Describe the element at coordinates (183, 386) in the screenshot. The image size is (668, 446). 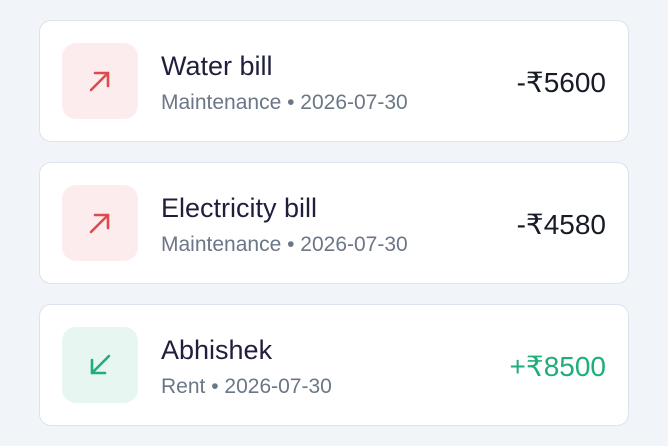
I see `transaction-category: Rent` at that location.